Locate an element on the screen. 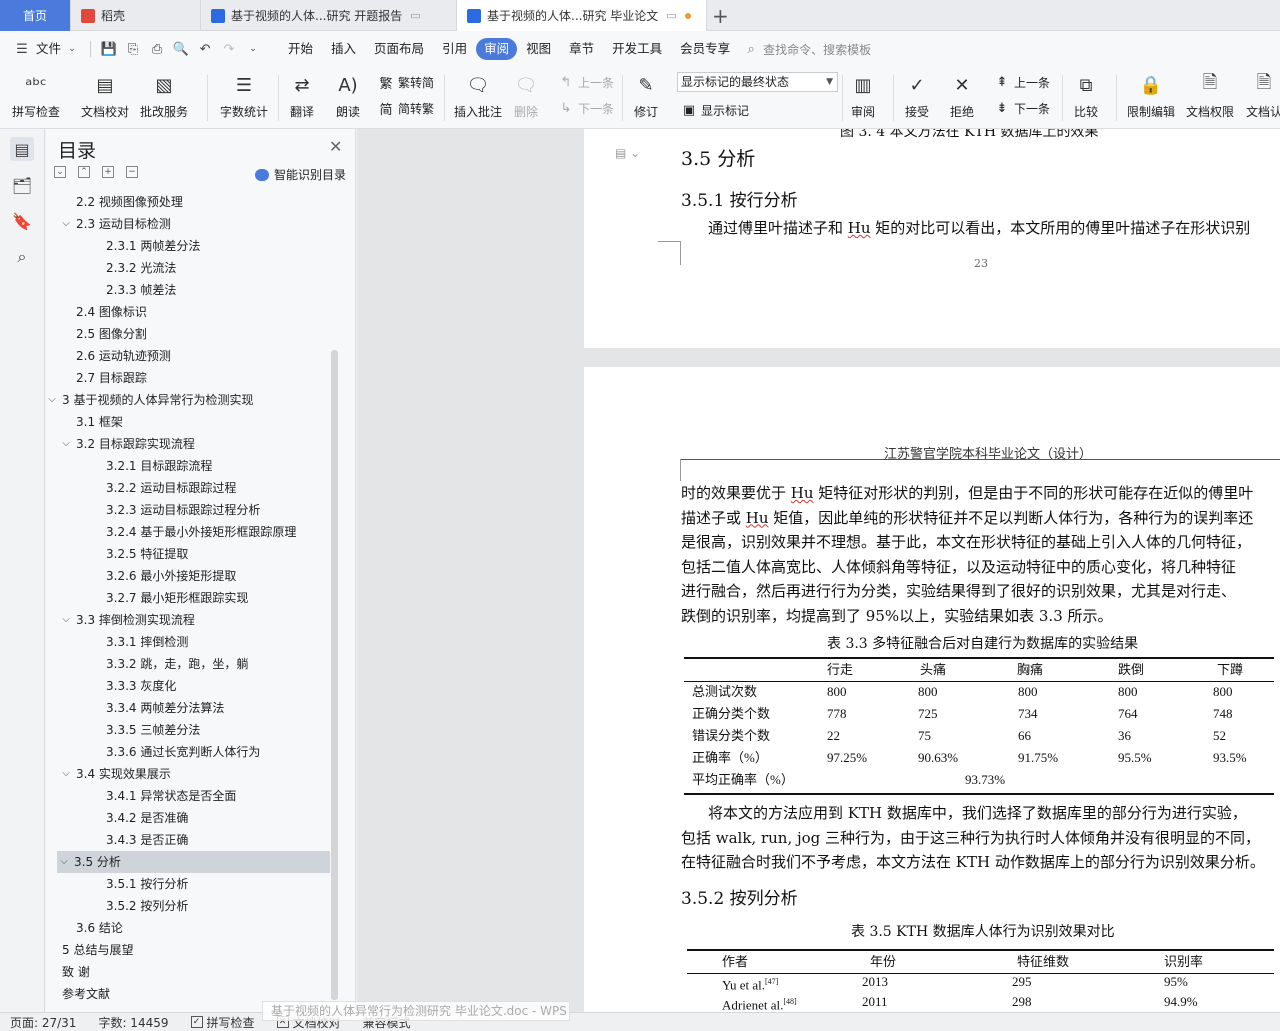  toc-item: 3.3.1 摔倒检测 is located at coordinates (147, 642).